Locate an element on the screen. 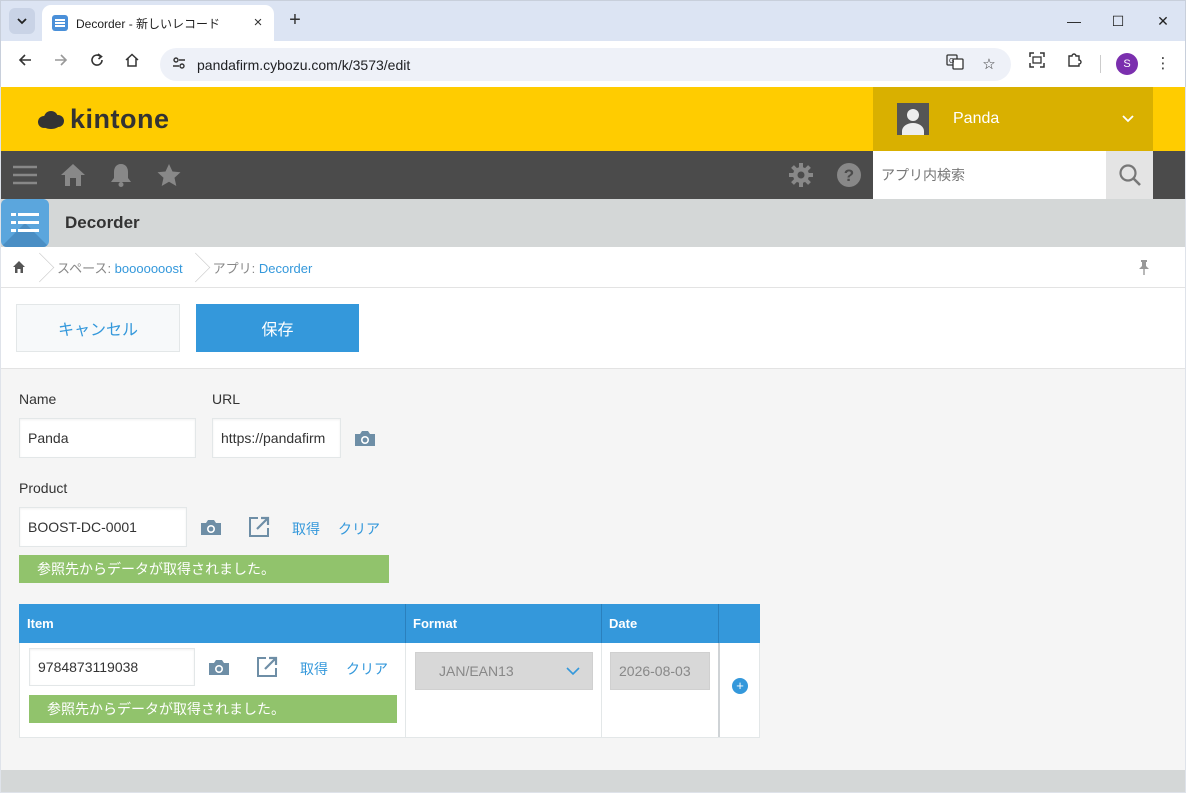 This screenshot has width=1186, height=793. user-menu: Panda is located at coordinates (1013, 119).